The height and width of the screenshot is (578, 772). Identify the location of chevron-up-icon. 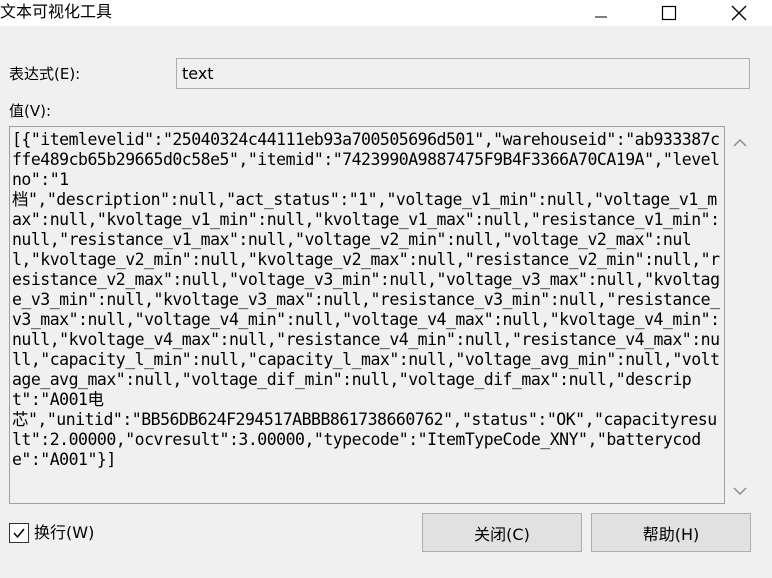
(740, 143).